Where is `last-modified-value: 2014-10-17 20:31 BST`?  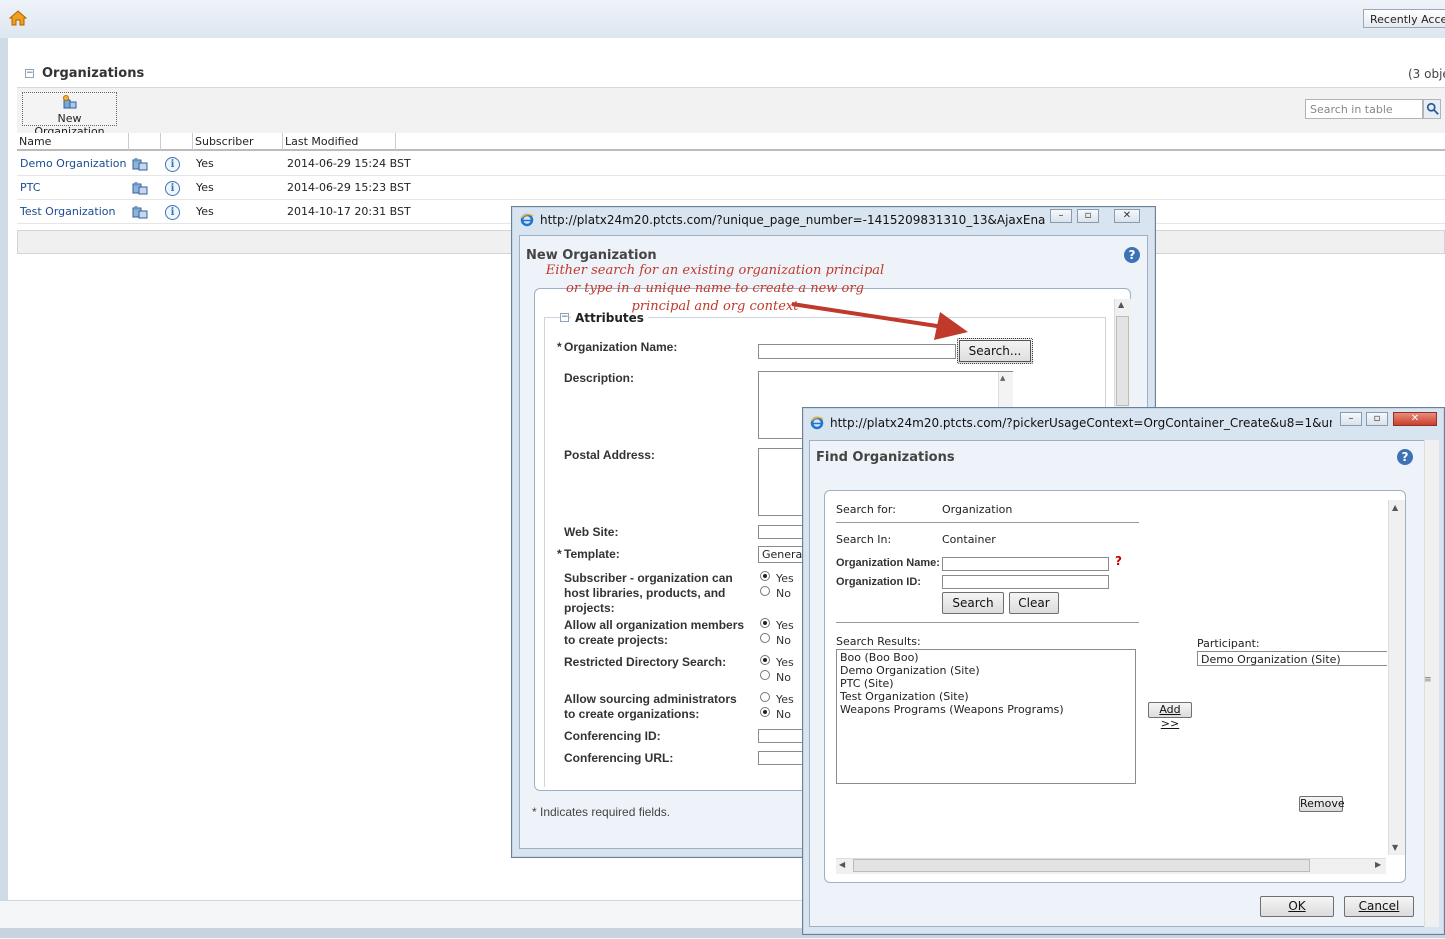 last-modified-value: 2014-10-17 20:31 BST is located at coordinates (349, 211).